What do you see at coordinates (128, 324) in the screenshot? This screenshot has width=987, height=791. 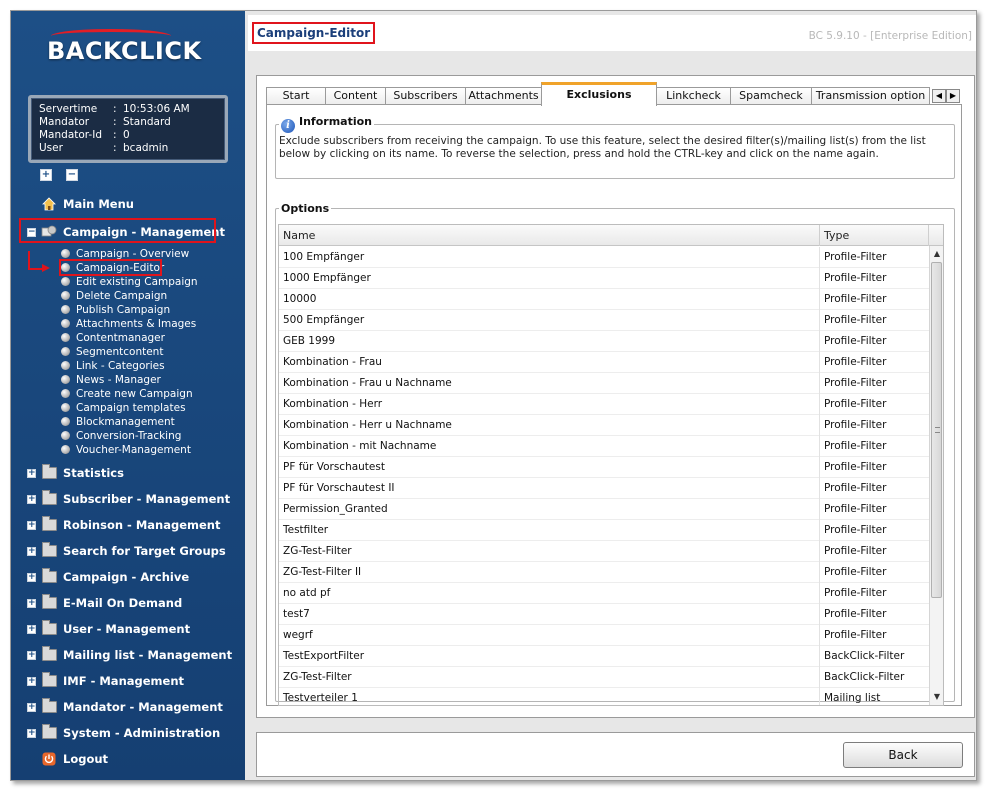 I see `subitem-attachments-images: Attachments & Images` at bounding box center [128, 324].